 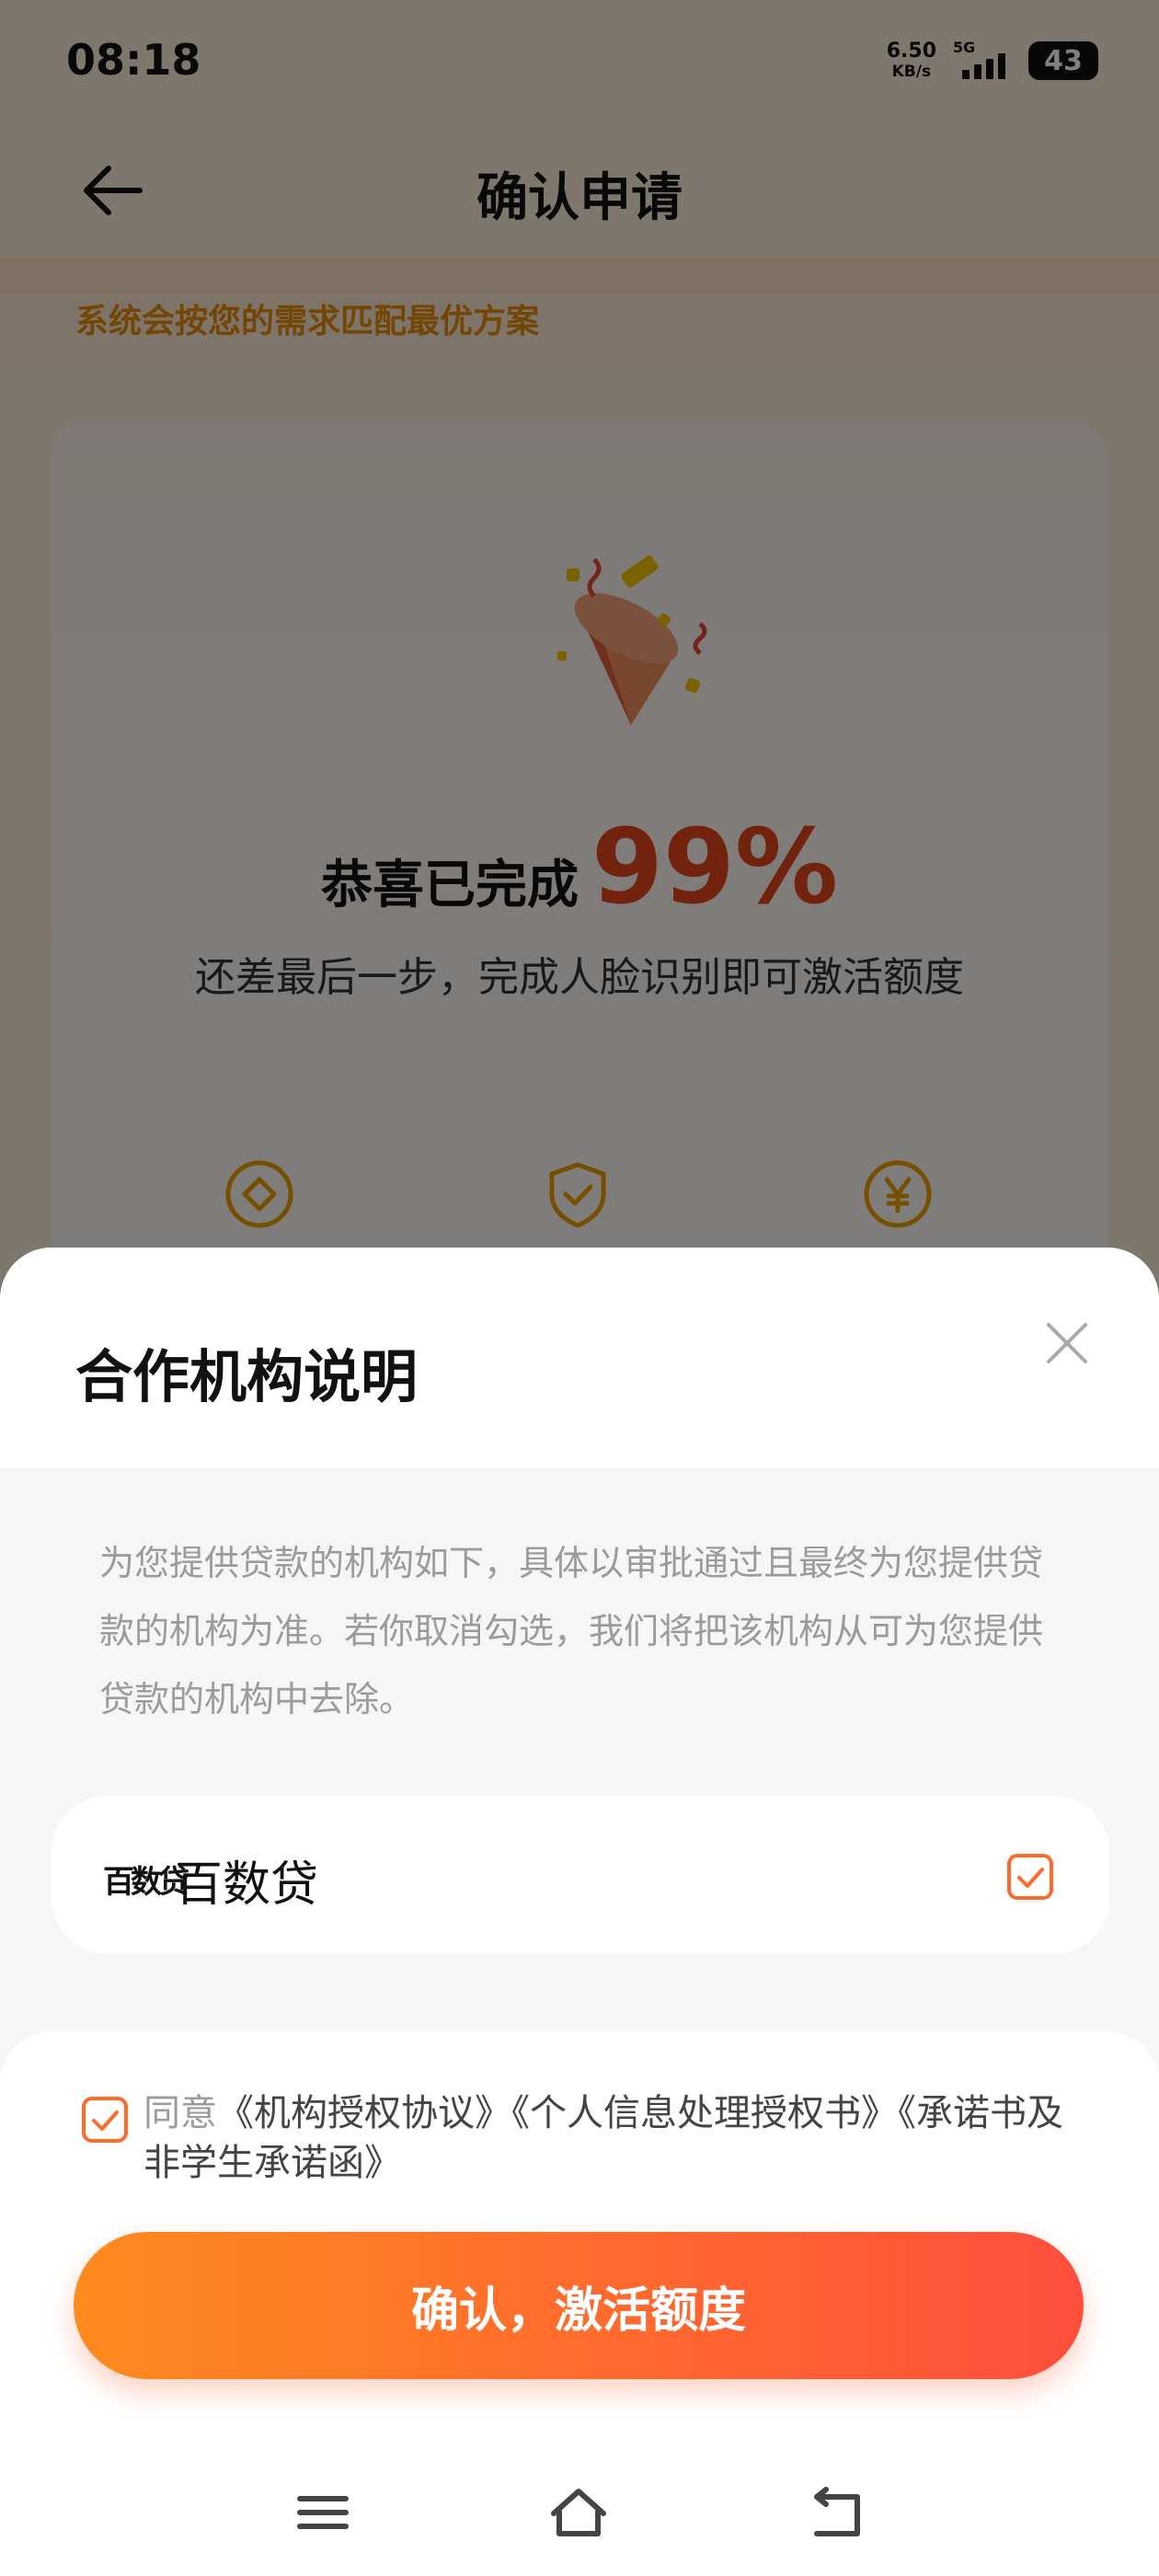 What do you see at coordinates (580, 1875) in the screenshot?
I see `institution-item: 百数贷 百数贷` at bounding box center [580, 1875].